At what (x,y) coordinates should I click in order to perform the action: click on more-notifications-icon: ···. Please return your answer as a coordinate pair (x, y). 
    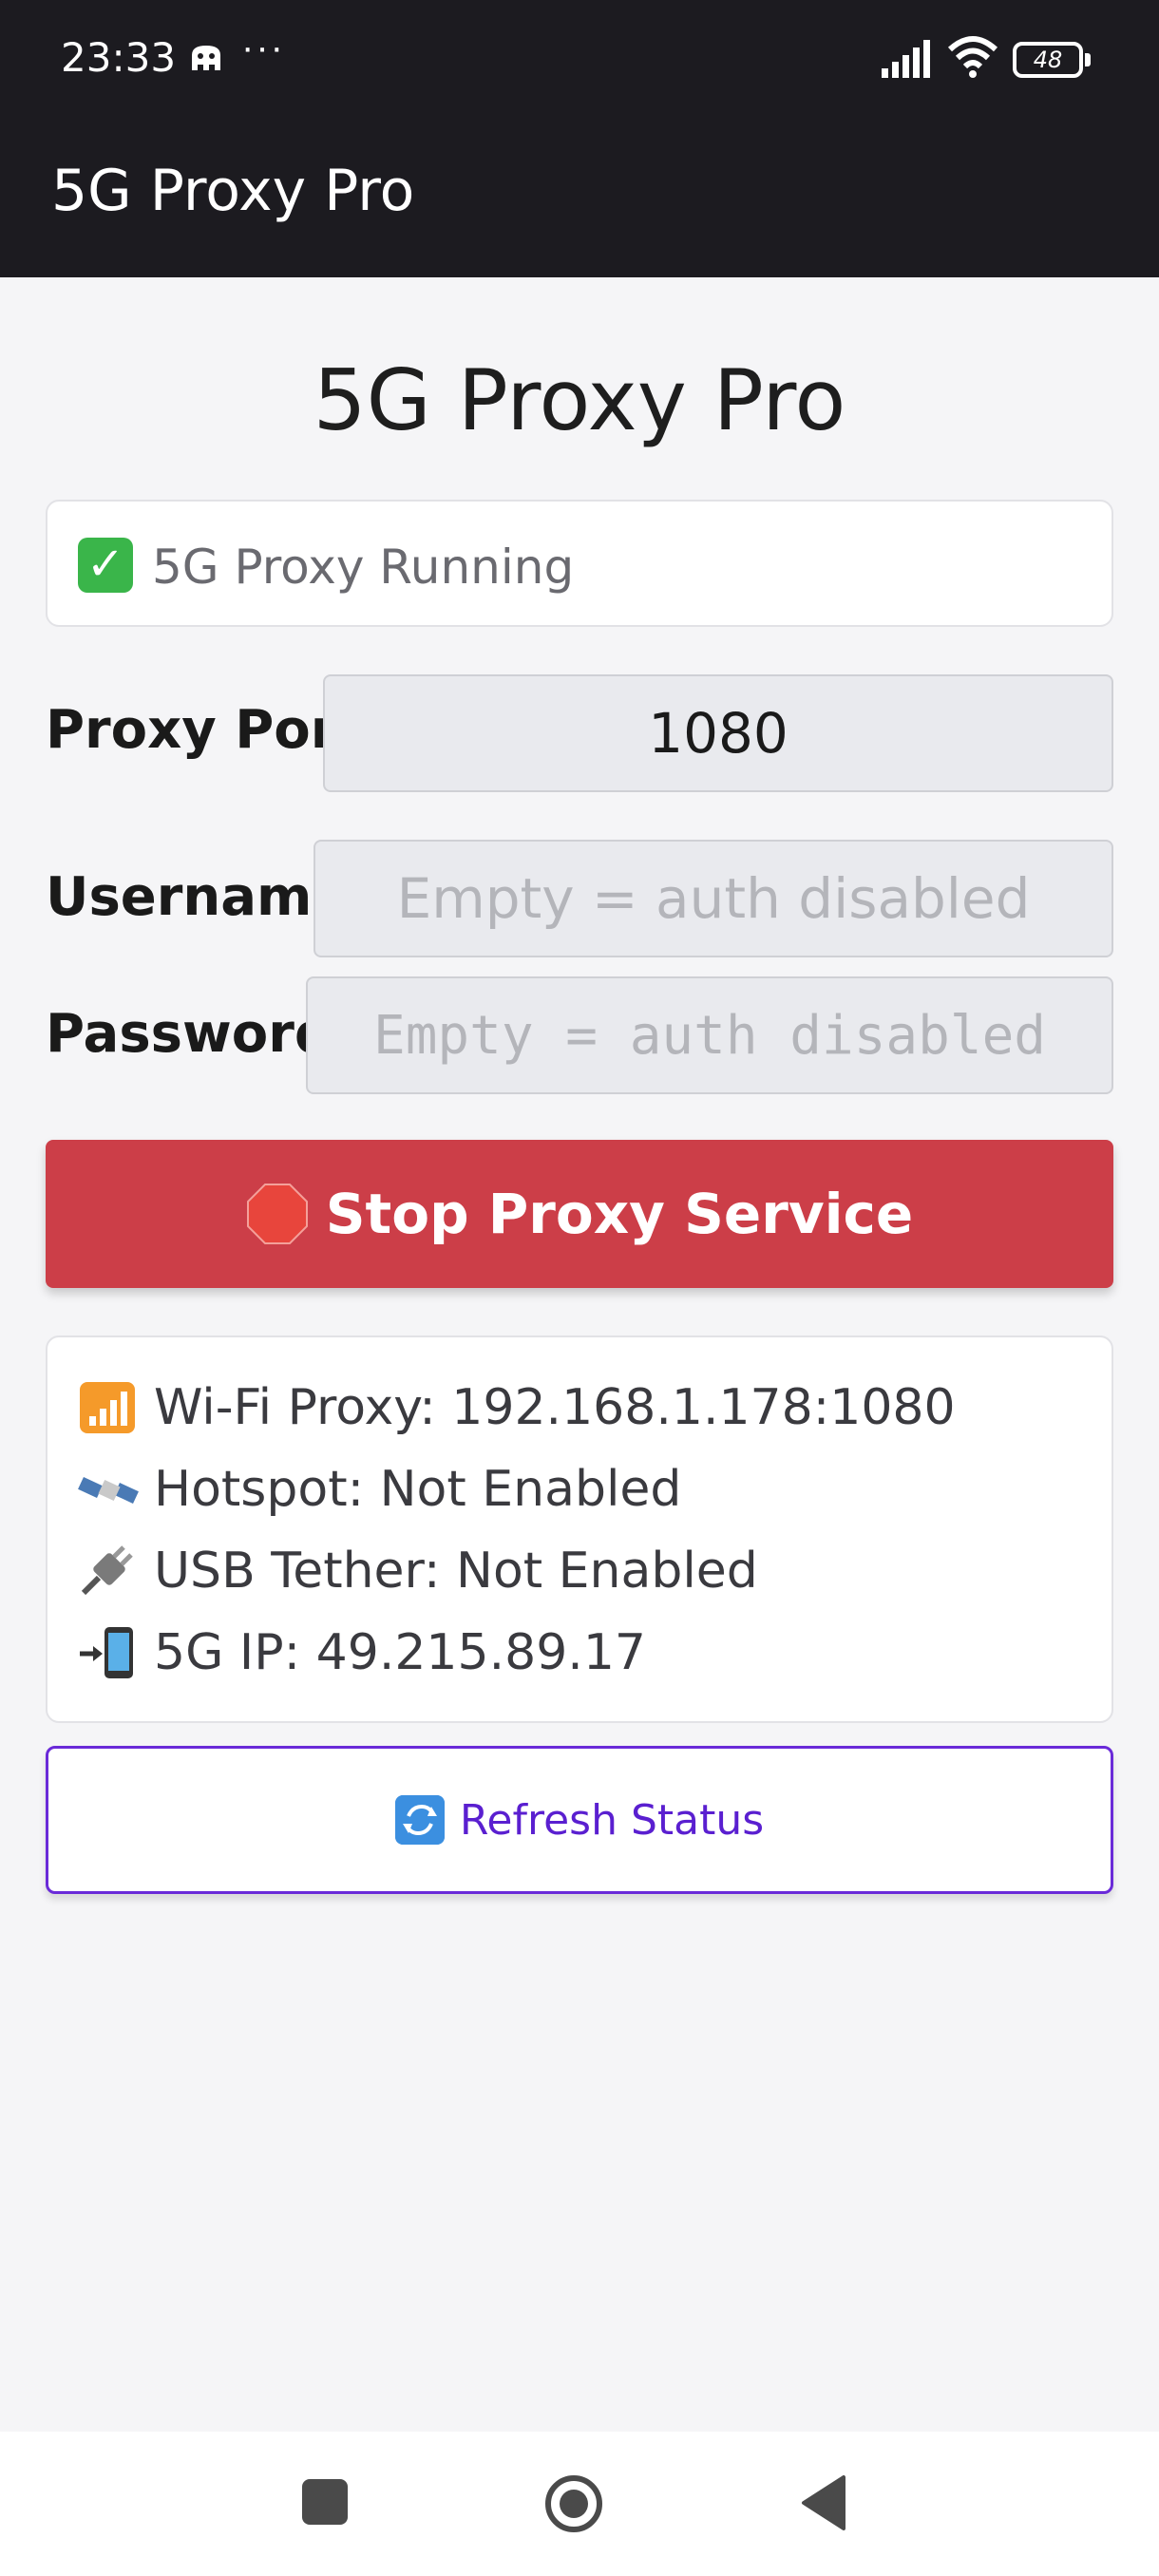
    Looking at the image, I should click on (263, 47).